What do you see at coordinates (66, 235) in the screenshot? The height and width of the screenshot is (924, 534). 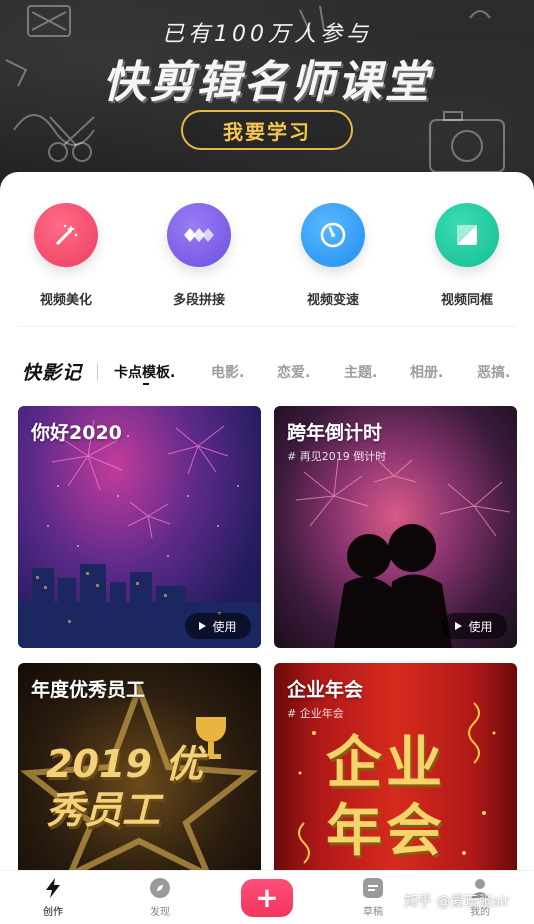 I see `magic-wand-icon` at bounding box center [66, 235].